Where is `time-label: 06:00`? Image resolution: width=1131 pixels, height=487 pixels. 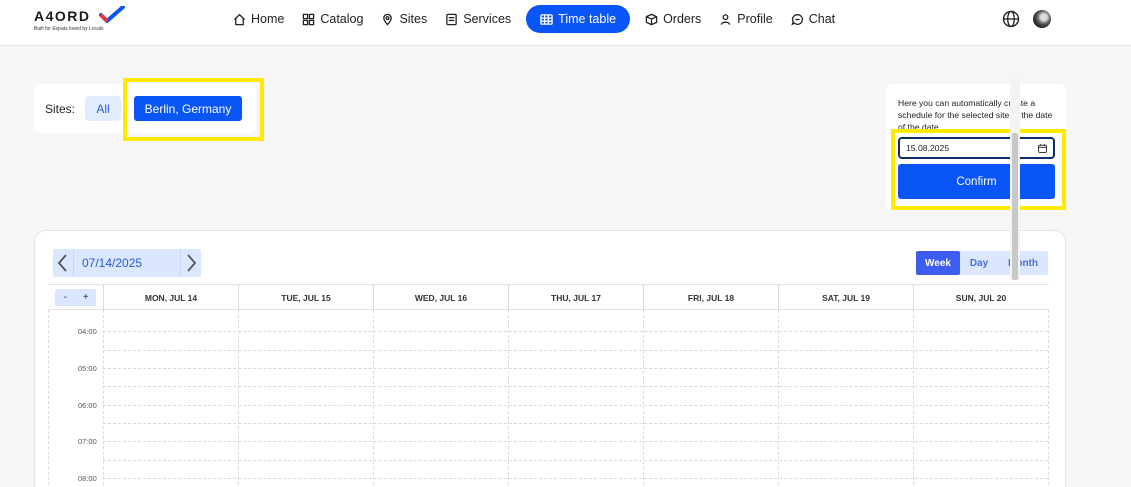
time-label: 06:00 is located at coordinates (87, 405).